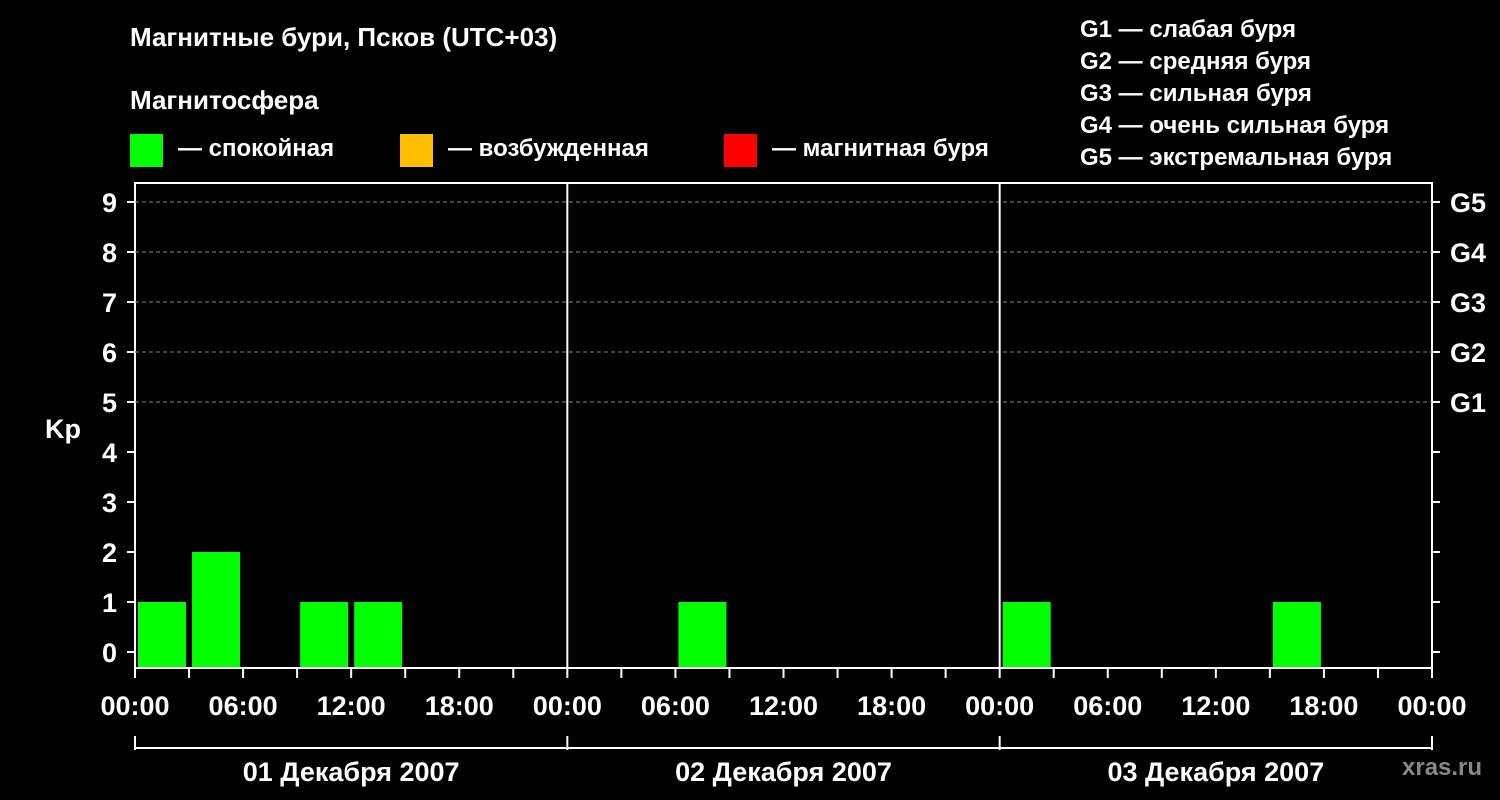 The width and height of the screenshot is (1500, 800). Describe the element at coordinates (109, 253) in the screenshot. I see `y-tick-label: 8` at that location.